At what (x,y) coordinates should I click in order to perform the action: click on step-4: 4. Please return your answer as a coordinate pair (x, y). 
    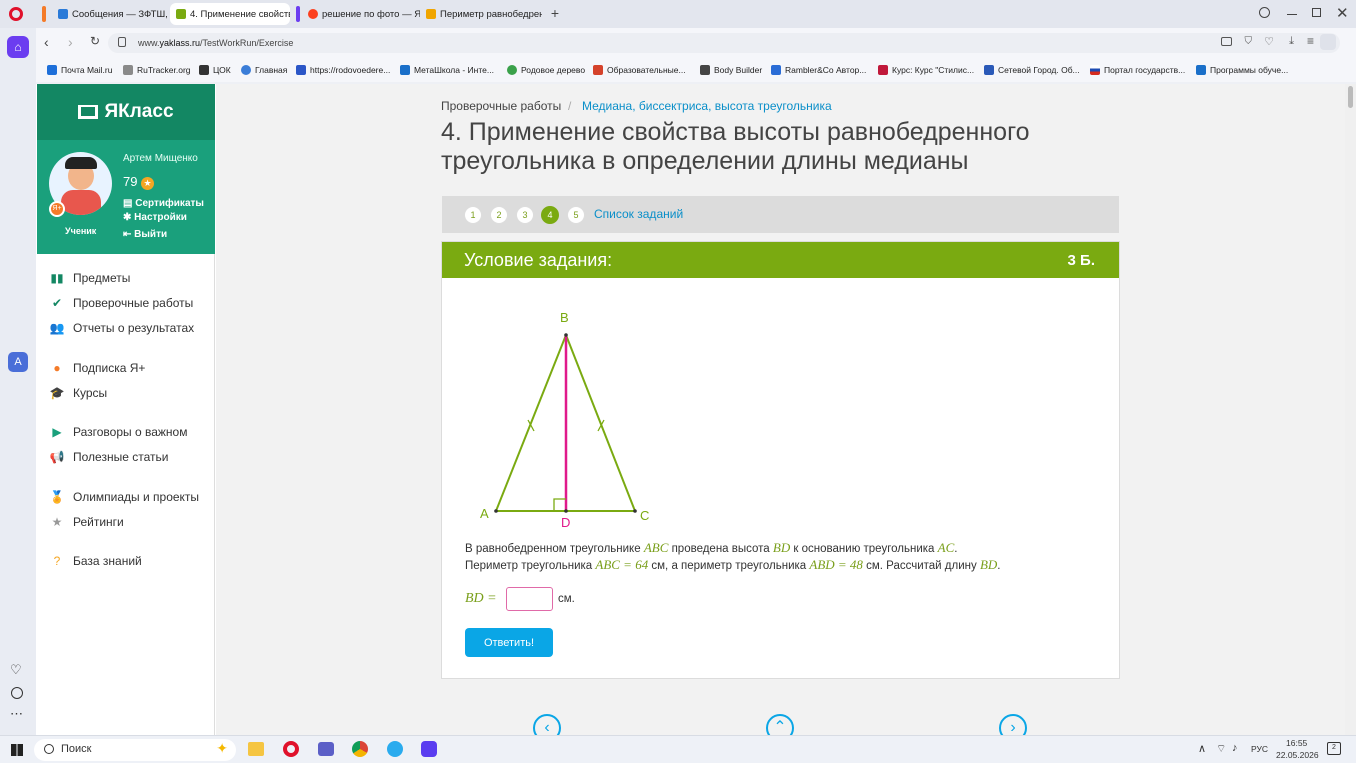
    Looking at the image, I should click on (550, 215).